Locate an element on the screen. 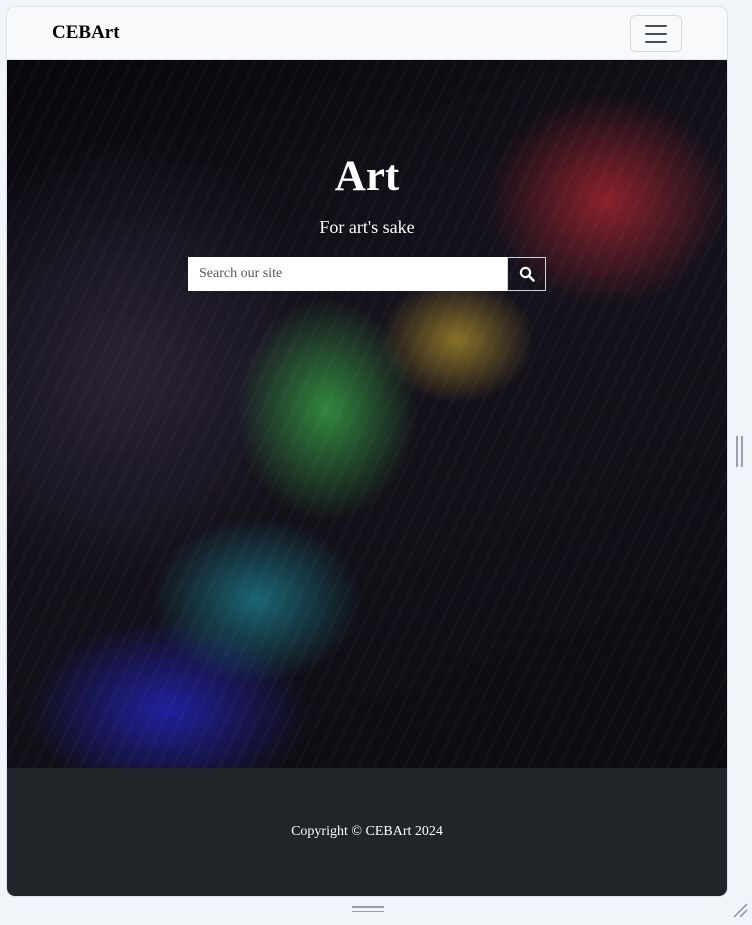  hero-title: Art is located at coordinates (367, 176).